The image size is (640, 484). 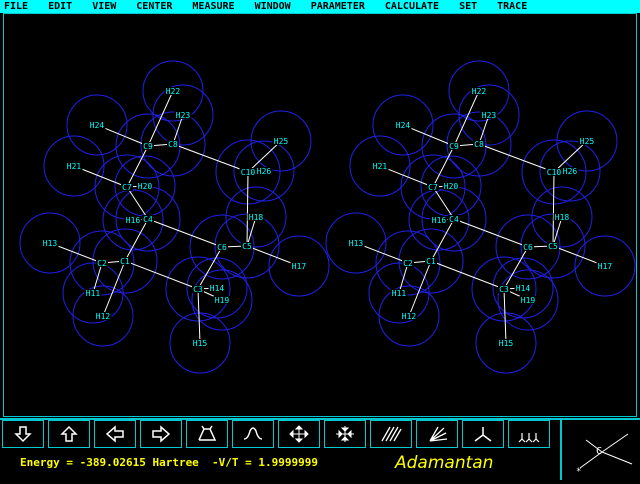 What do you see at coordinates (273, 6) in the screenshot?
I see `menu-window: WINDOW` at bounding box center [273, 6].